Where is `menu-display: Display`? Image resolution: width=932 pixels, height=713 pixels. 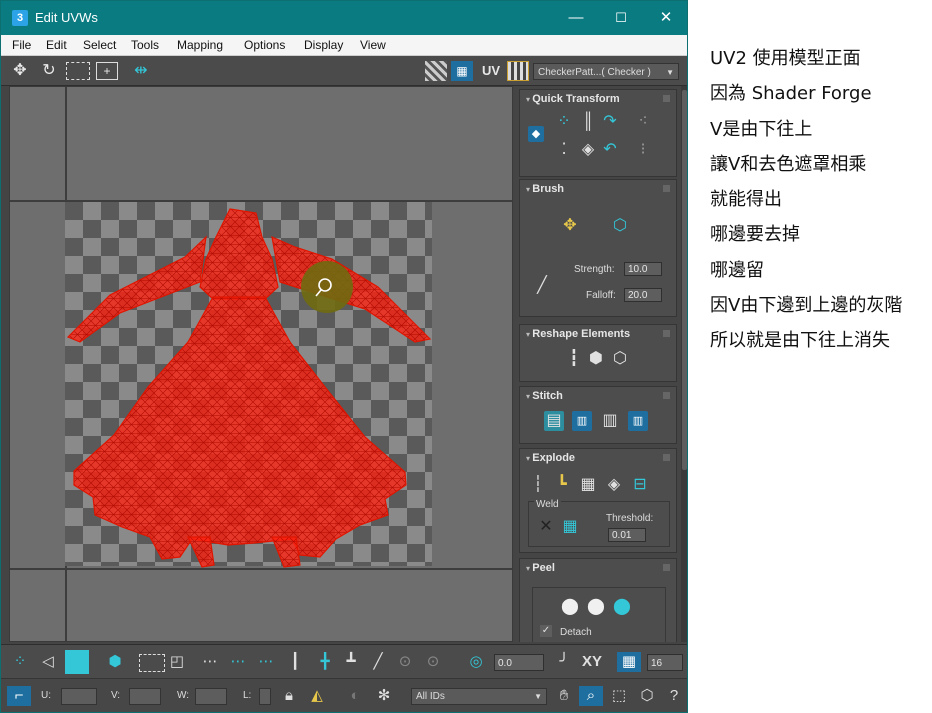 menu-display: Display is located at coordinates (323, 45).